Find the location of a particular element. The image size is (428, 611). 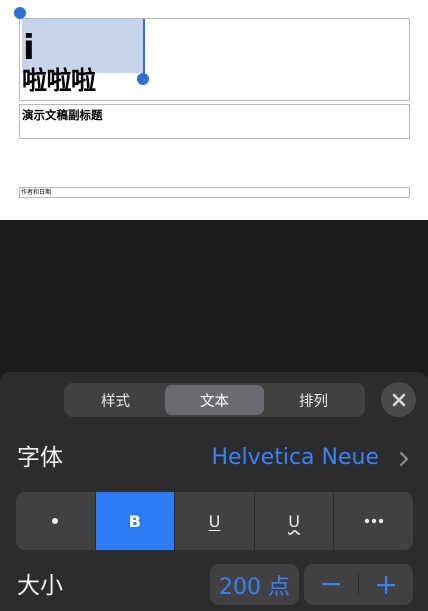

font-size-stepper is located at coordinates (358, 584).